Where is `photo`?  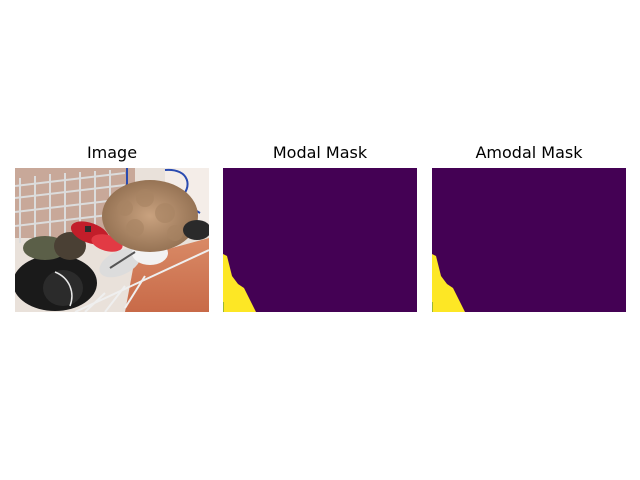
photo is located at coordinates (112, 240).